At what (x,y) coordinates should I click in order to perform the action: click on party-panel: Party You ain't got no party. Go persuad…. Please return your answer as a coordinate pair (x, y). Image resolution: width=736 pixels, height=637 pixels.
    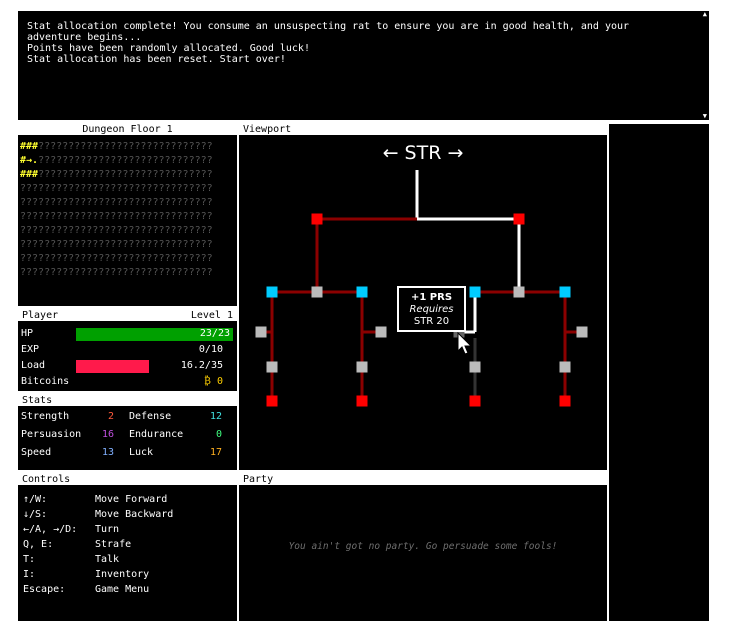
    Looking at the image, I should click on (423, 547).